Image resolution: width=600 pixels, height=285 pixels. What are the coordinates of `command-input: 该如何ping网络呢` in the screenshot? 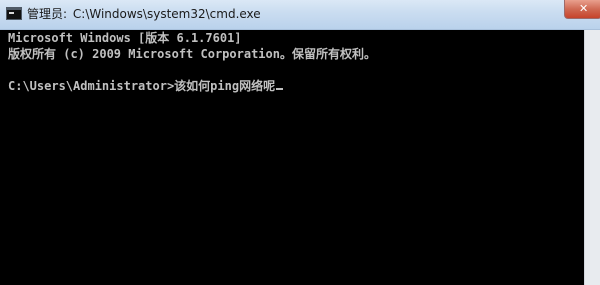 It's located at (224, 86).